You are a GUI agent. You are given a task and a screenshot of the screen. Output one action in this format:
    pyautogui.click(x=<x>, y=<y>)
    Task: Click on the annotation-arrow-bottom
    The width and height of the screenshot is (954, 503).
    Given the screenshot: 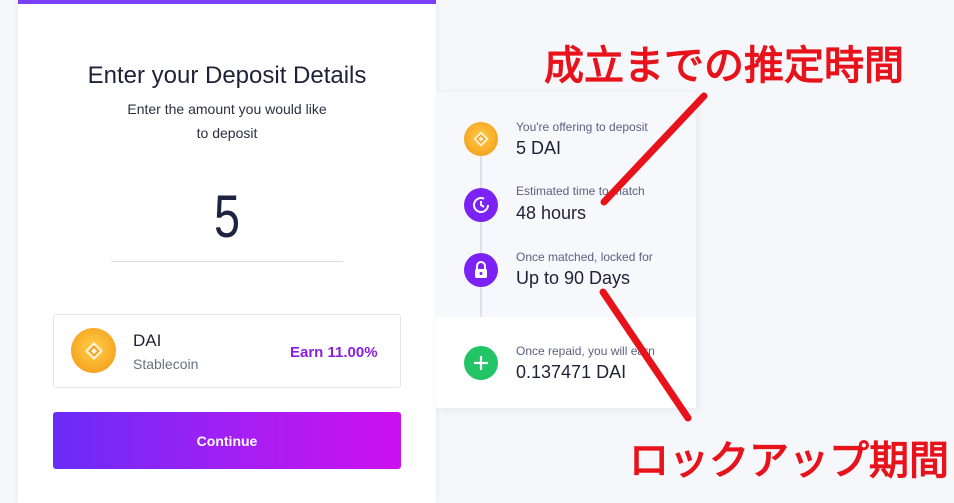 What is the action you would take?
    pyautogui.click(x=645, y=355)
    